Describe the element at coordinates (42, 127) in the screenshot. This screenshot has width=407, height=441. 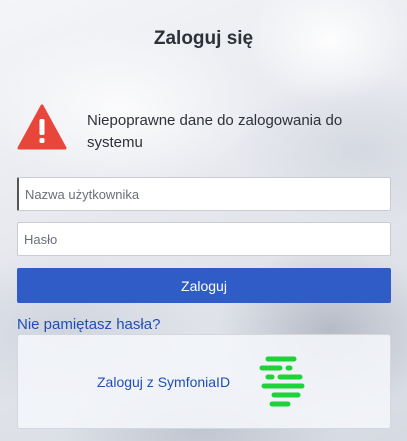
I see `warning-triangle-icon` at that location.